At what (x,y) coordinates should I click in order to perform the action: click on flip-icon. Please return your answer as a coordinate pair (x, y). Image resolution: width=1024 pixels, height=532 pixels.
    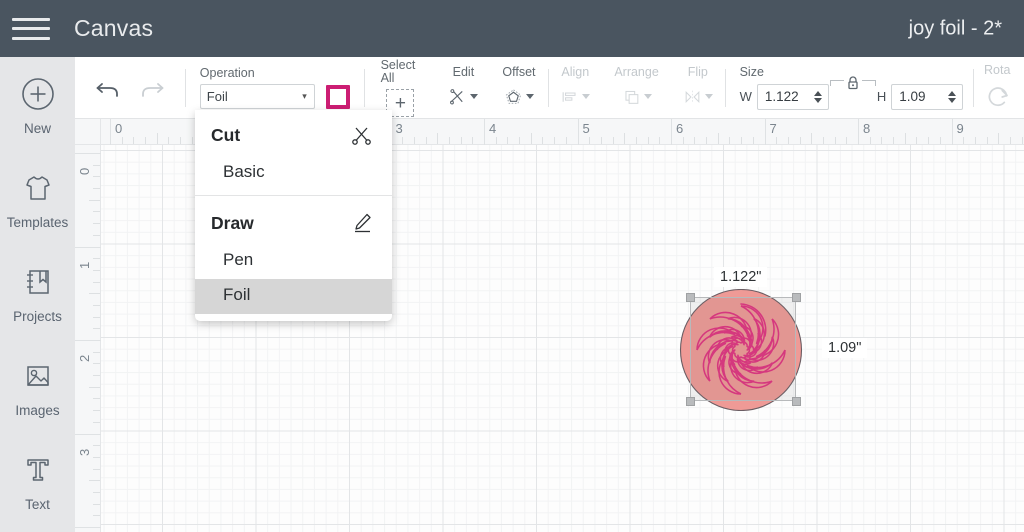
    Looking at the image, I should click on (692, 97).